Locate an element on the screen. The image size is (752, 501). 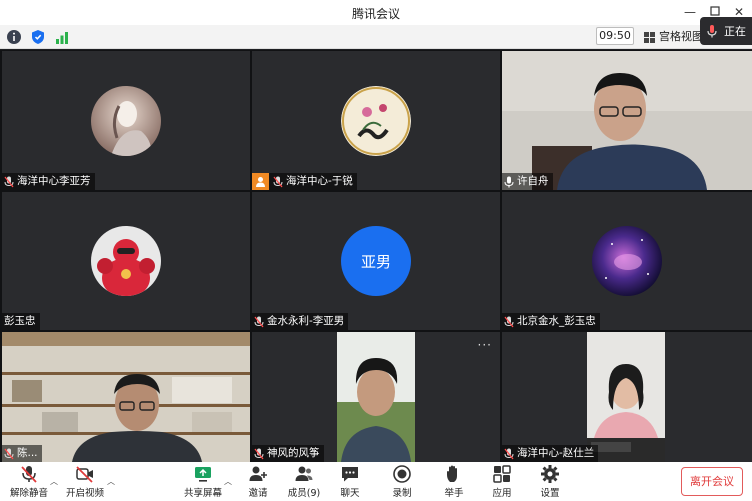
avatar: 亚男 is located at coordinates (376, 261).